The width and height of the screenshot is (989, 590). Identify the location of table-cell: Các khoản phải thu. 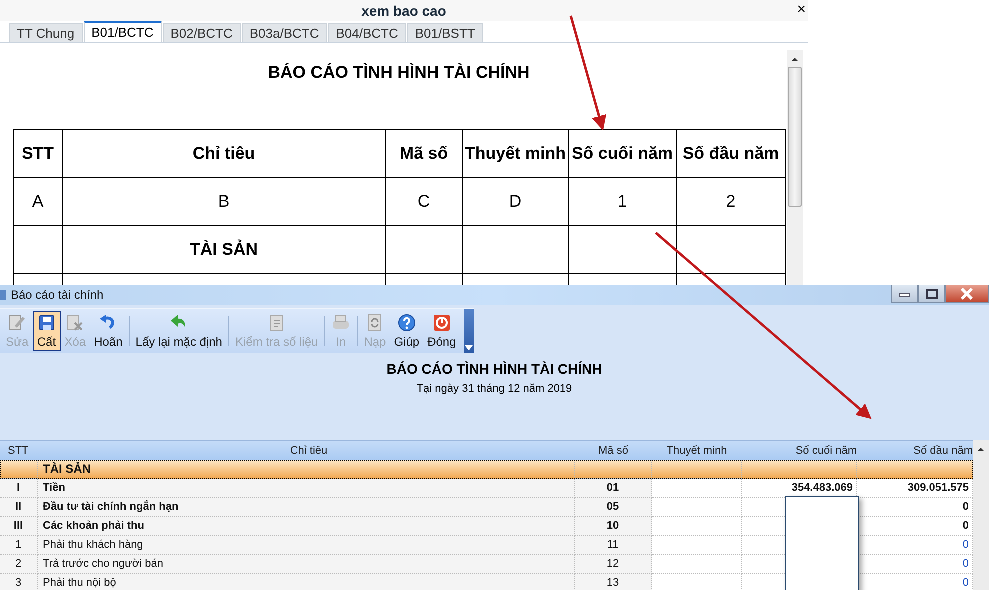
(306, 526).